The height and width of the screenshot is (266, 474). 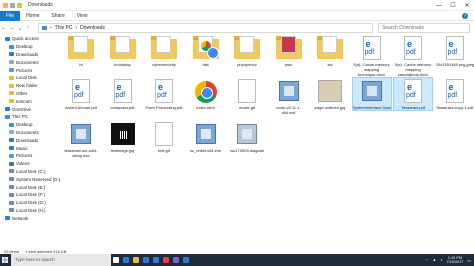 What do you see at coordinates (28, 78) in the screenshot?
I see `sidebar-item: Local Disk` at bounding box center [28, 78].